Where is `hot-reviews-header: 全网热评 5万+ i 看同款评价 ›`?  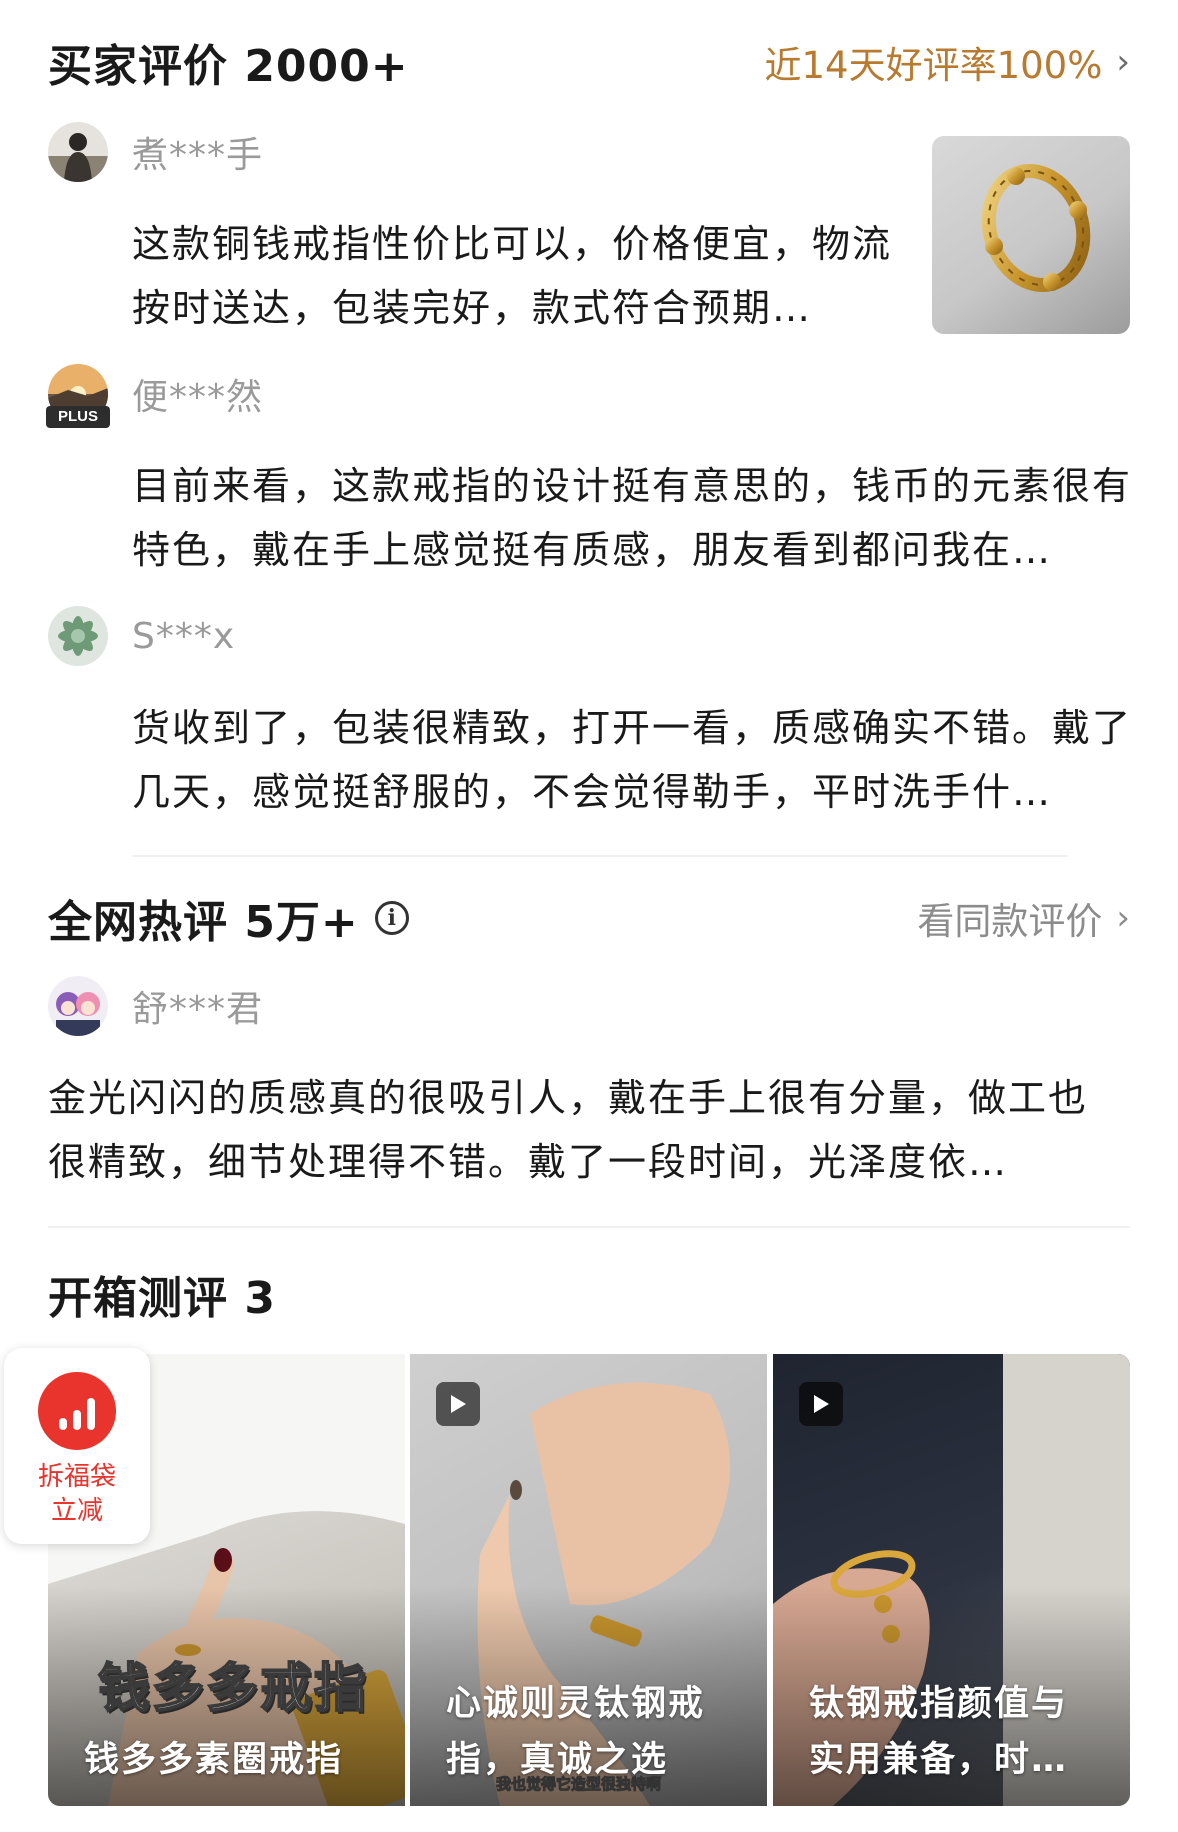 hot-reviews-header: 全网热评 5万+ i 看同款评价 › is located at coordinates (589, 918).